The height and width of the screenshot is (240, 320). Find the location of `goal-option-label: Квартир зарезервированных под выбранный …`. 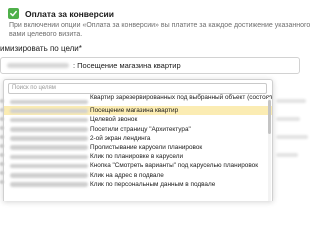

goal-option-label: Квартир зарезервированных под выбранный … is located at coordinates (181, 97).